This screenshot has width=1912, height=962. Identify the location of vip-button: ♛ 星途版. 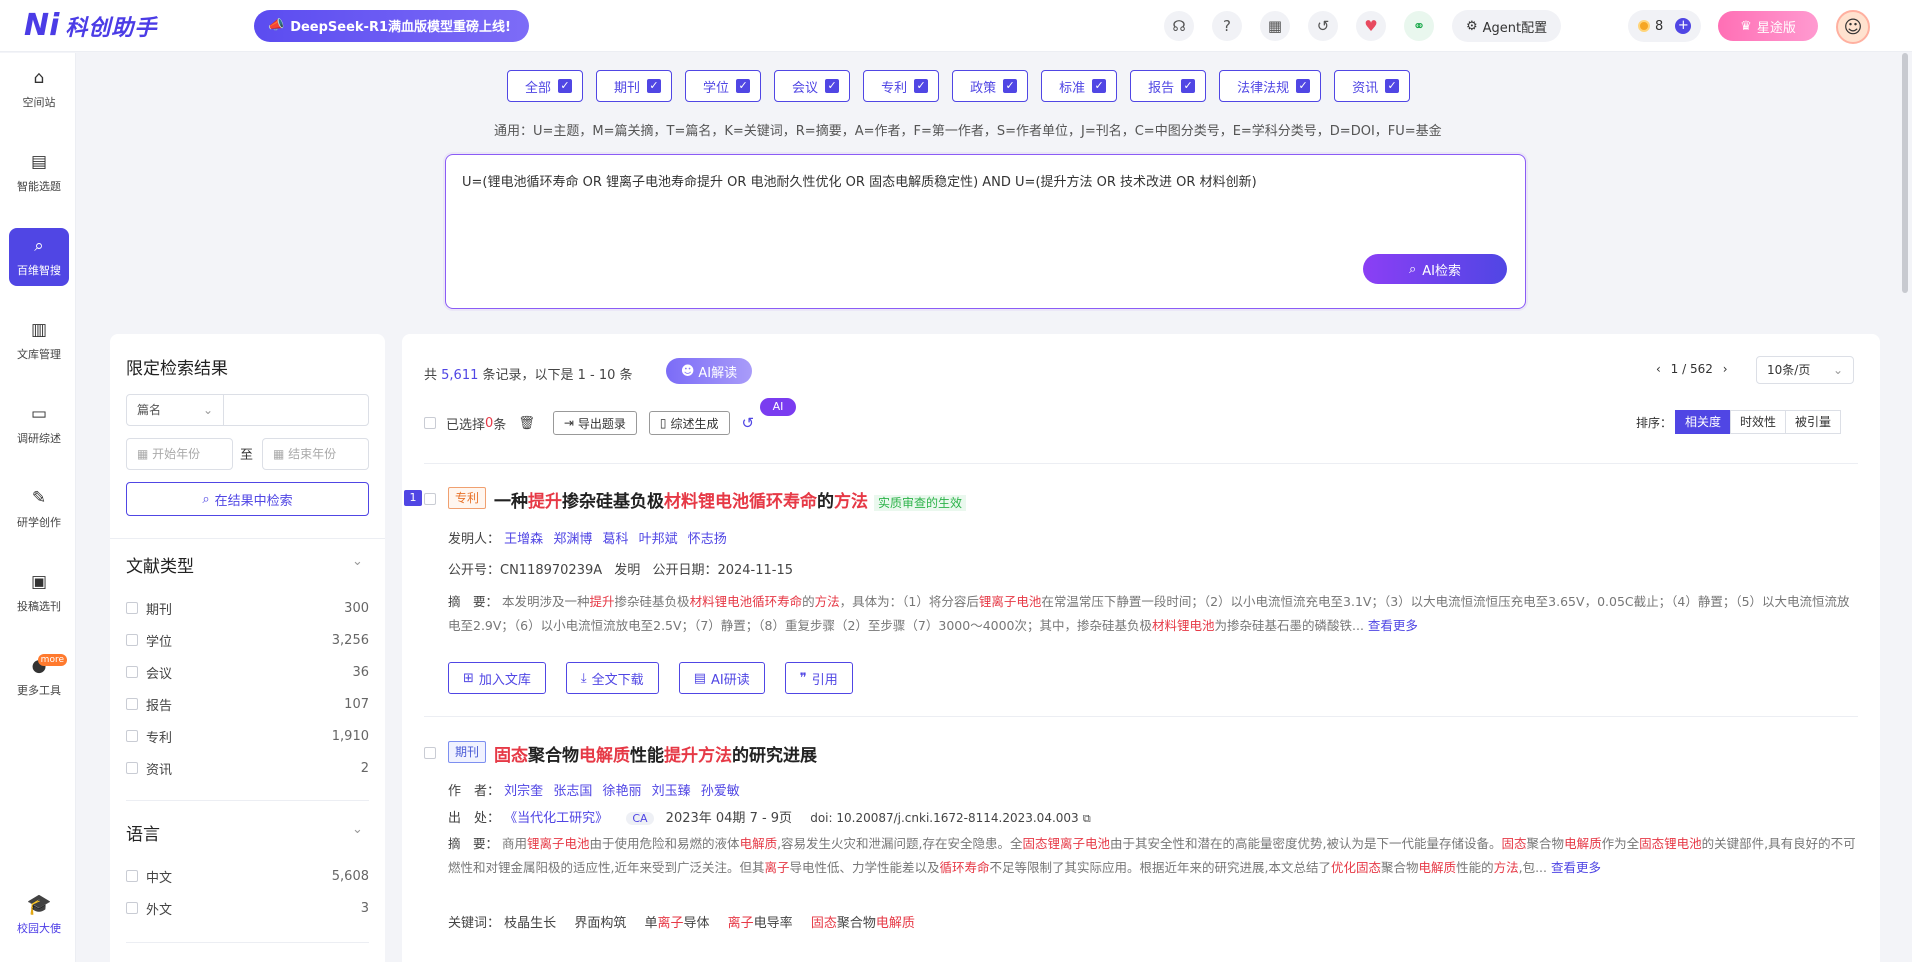
(1768, 26).